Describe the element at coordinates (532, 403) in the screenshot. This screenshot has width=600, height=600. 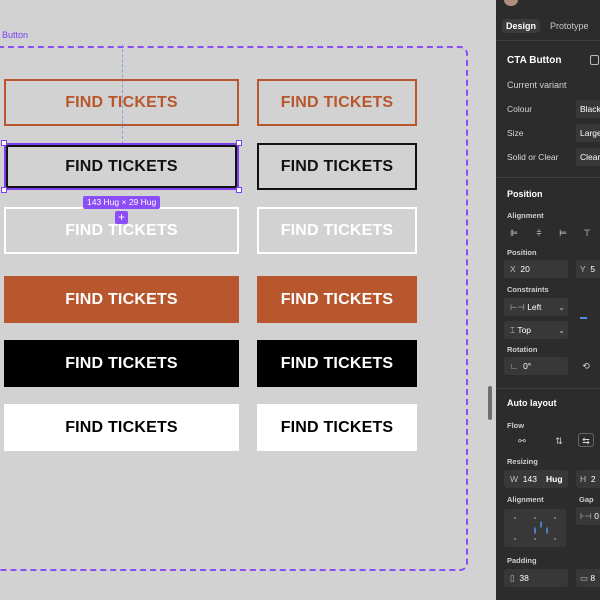
I see `auto-layout-section-title: Auto layout` at that location.